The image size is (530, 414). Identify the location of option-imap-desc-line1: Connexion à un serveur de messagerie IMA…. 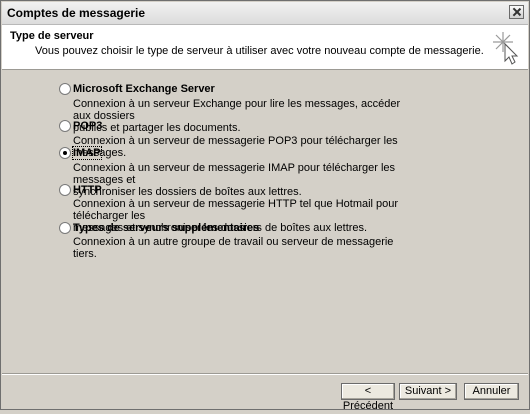
(234, 174).